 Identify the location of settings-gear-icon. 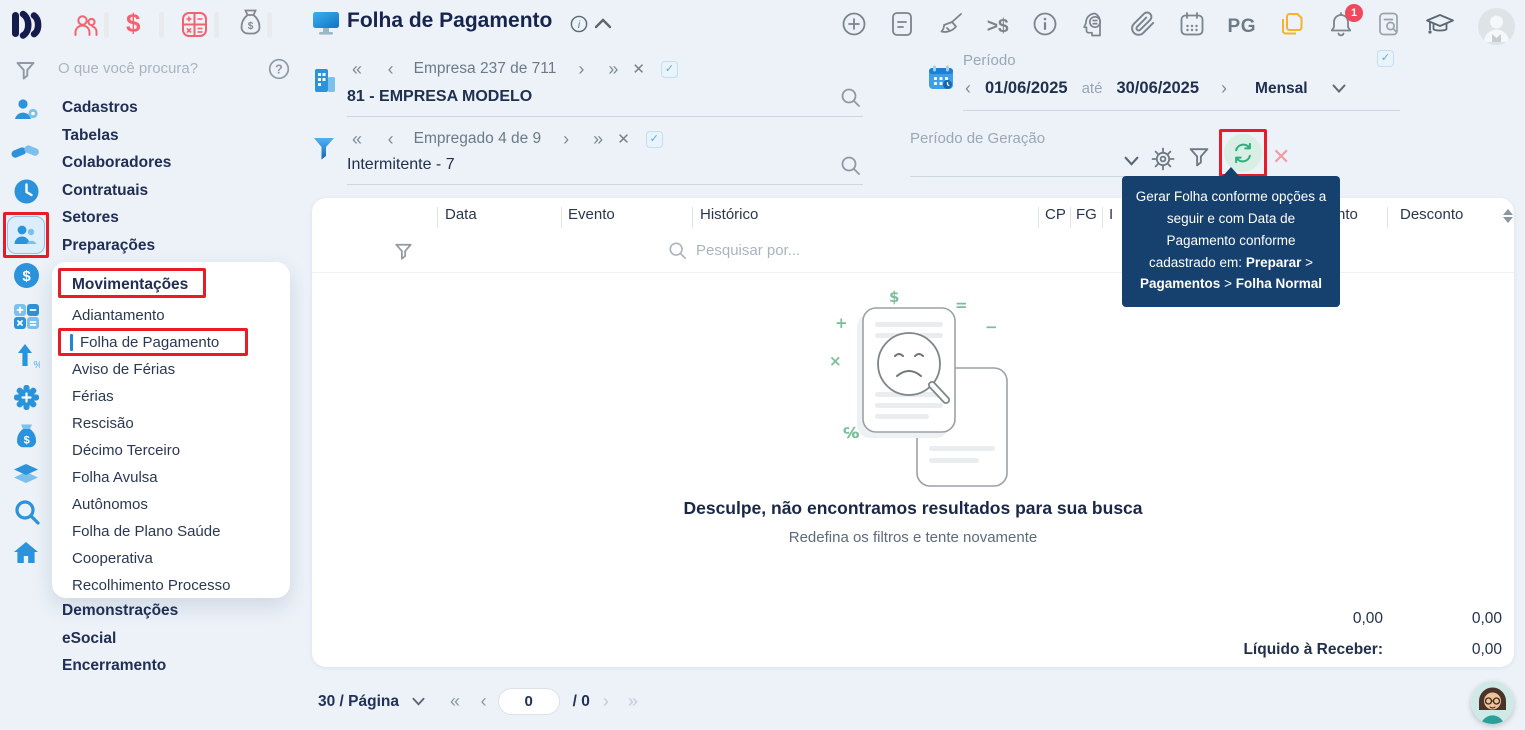
(1163, 161).